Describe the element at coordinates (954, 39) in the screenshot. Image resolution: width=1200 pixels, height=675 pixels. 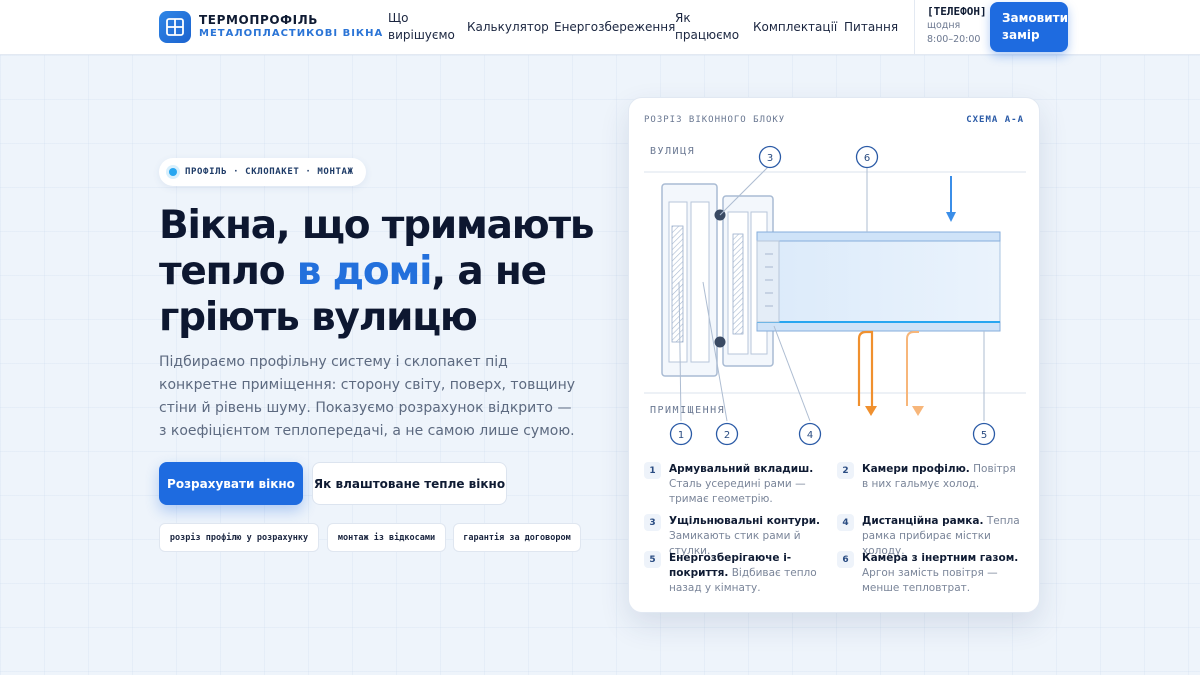
I see `hours-line-2: 8:00–20:00` at that location.